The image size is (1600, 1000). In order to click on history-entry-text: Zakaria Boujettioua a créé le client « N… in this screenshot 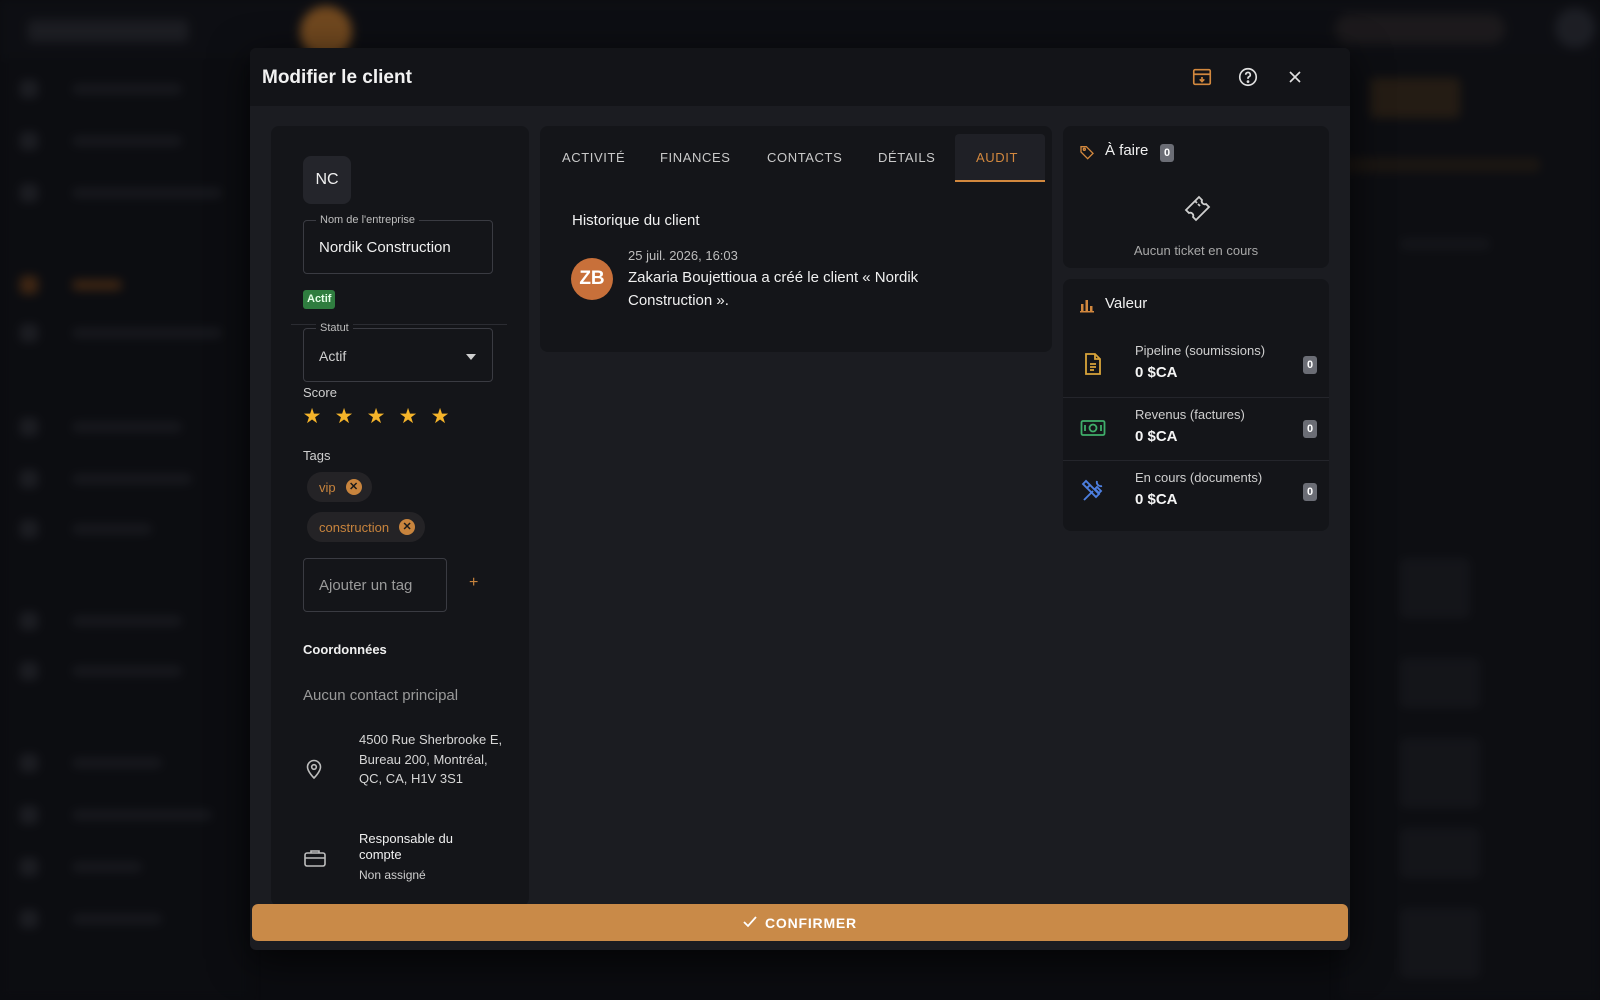, I will do `click(773, 289)`.